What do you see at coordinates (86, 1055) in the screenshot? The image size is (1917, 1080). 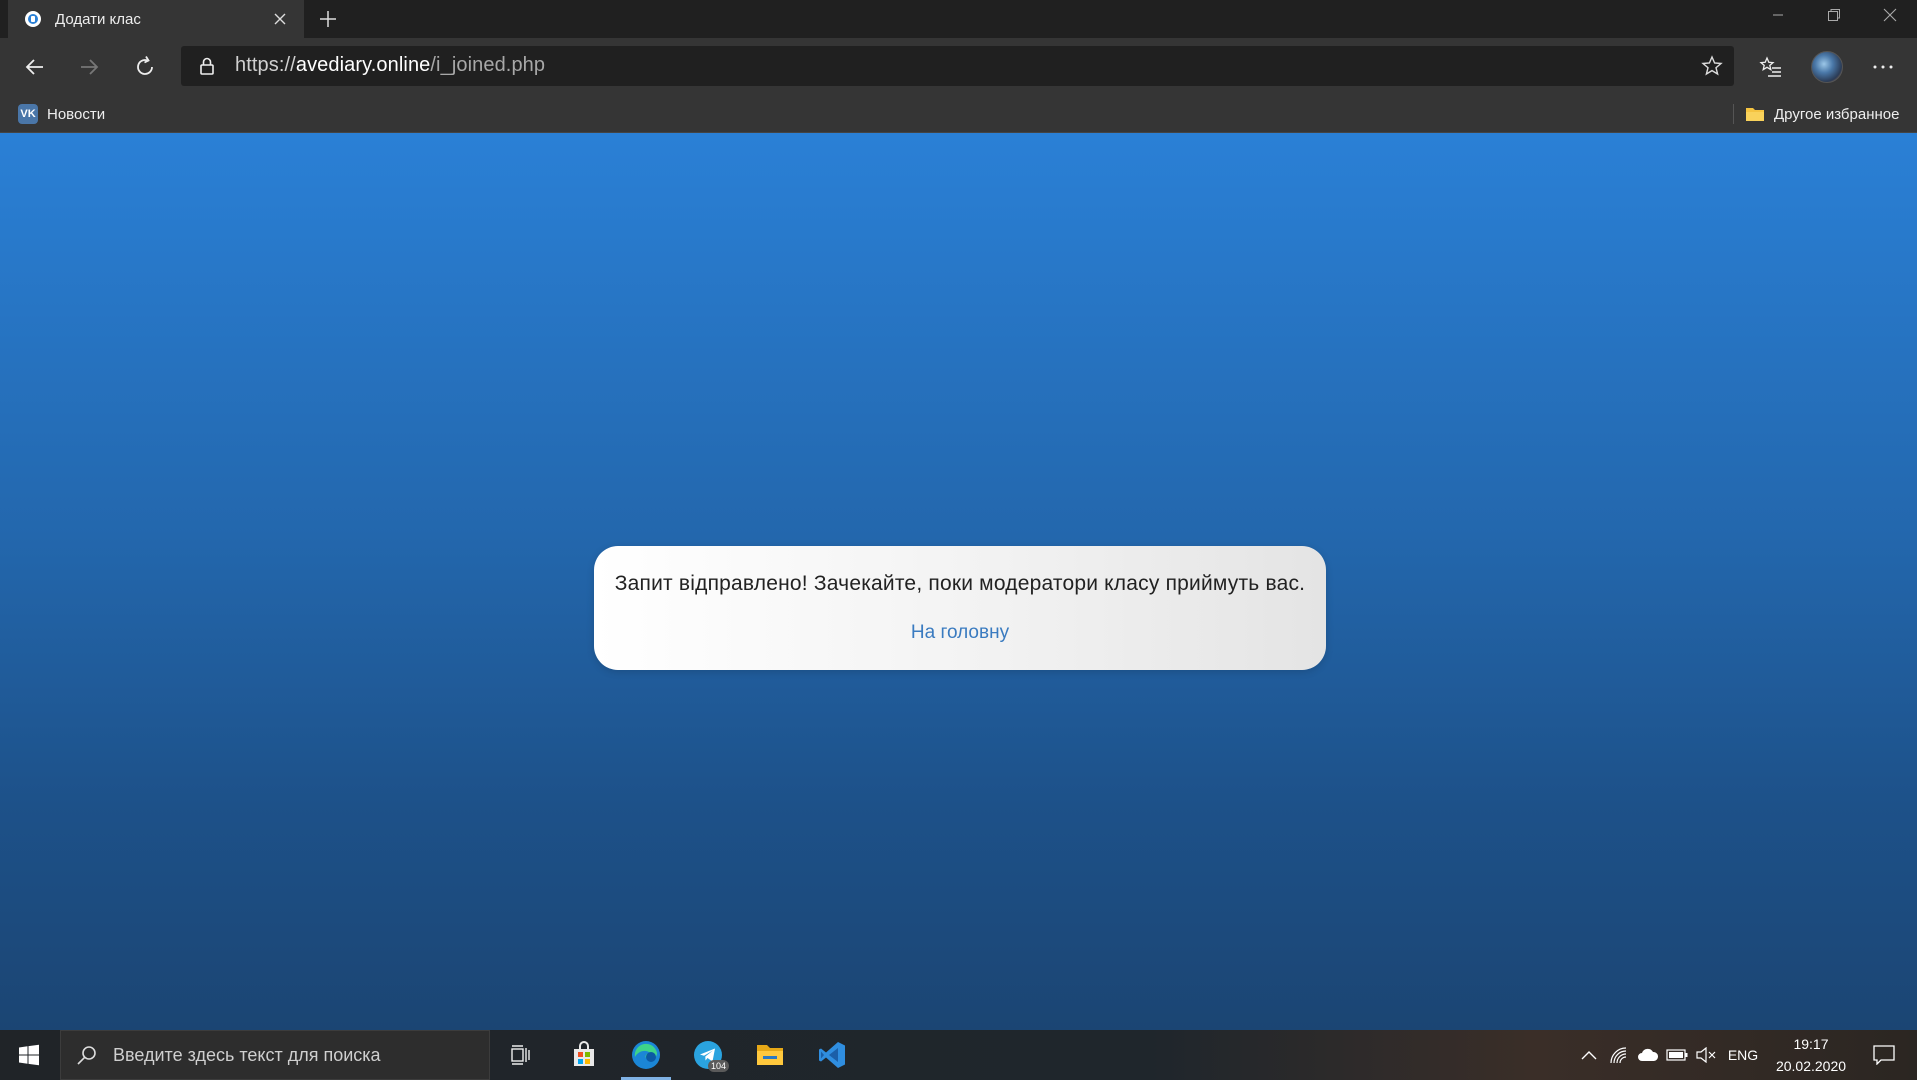 I see `search-icon` at bounding box center [86, 1055].